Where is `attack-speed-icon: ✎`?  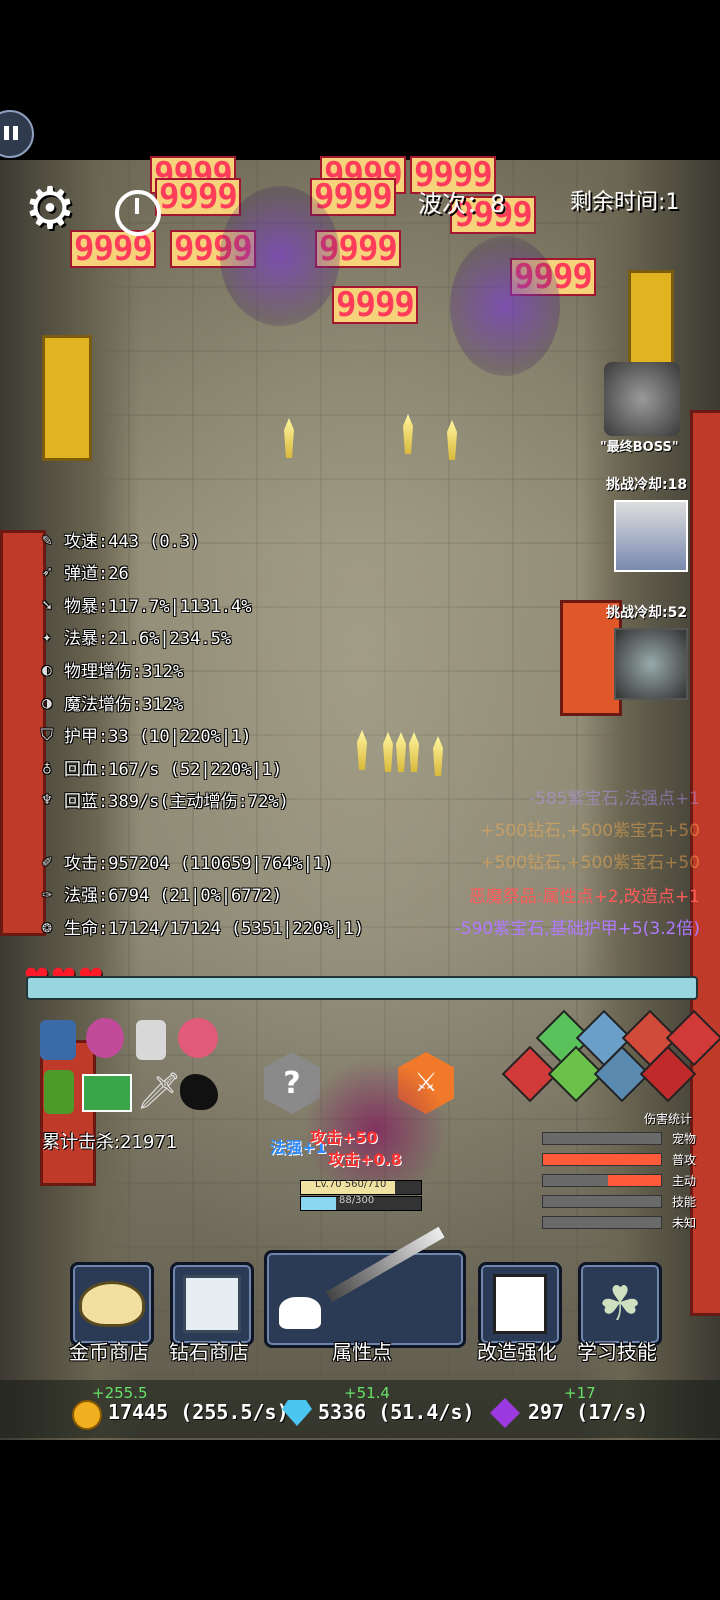 attack-speed-icon: ✎ is located at coordinates (47, 539).